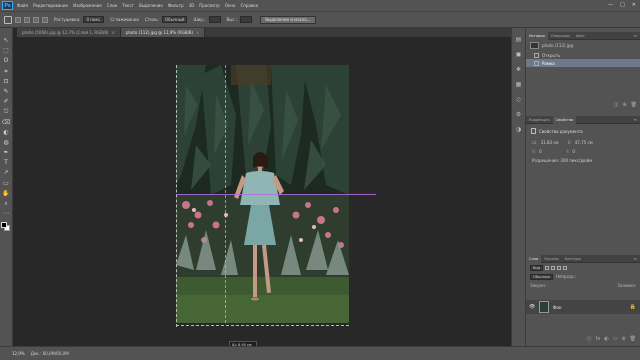  I want to click on menu-filter: Фильтр, so click(176, 5).